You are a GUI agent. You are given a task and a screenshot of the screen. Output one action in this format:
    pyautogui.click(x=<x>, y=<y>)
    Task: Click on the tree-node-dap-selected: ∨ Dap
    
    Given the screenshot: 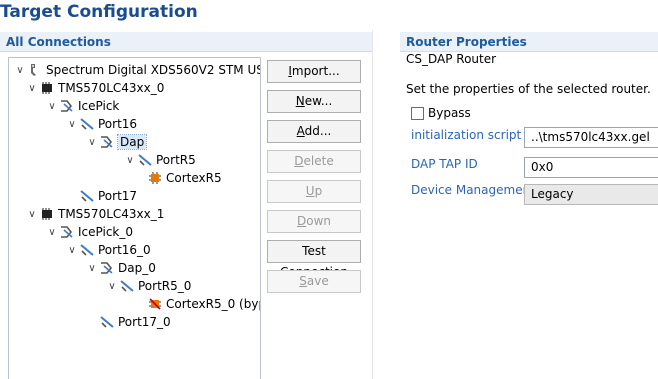 What is the action you would take?
    pyautogui.click(x=116, y=142)
    